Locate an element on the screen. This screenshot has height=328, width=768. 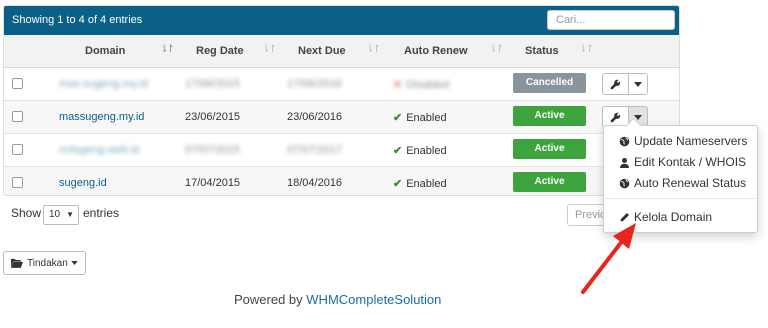
bulk-actions-button: Tindakan is located at coordinates (44, 263).